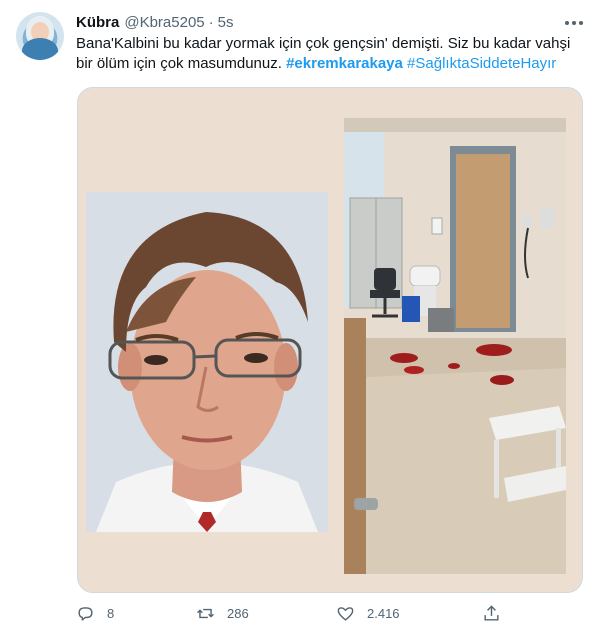 This screenshot has height=634, width=599. I want to click on heart-icon, so click(345, 613).